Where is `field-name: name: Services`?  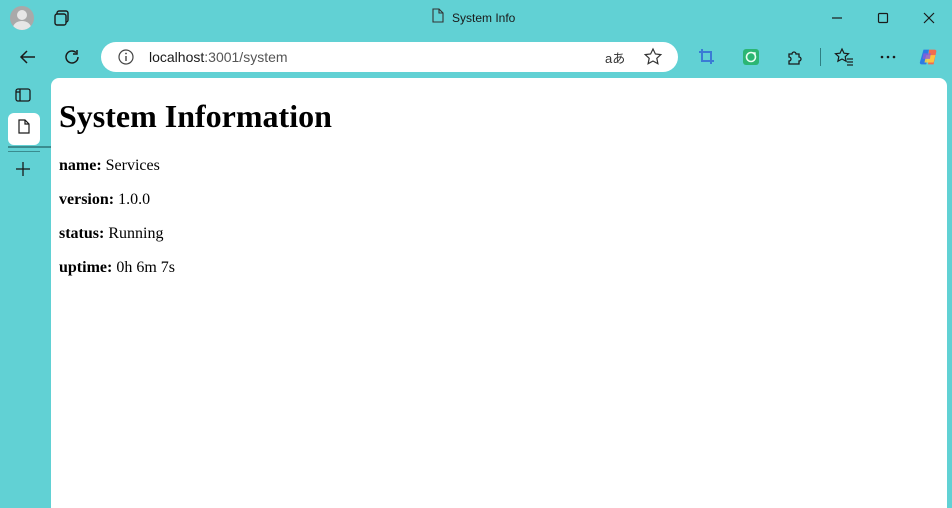
field-name: name: Services is located at coordinates (109, 166).